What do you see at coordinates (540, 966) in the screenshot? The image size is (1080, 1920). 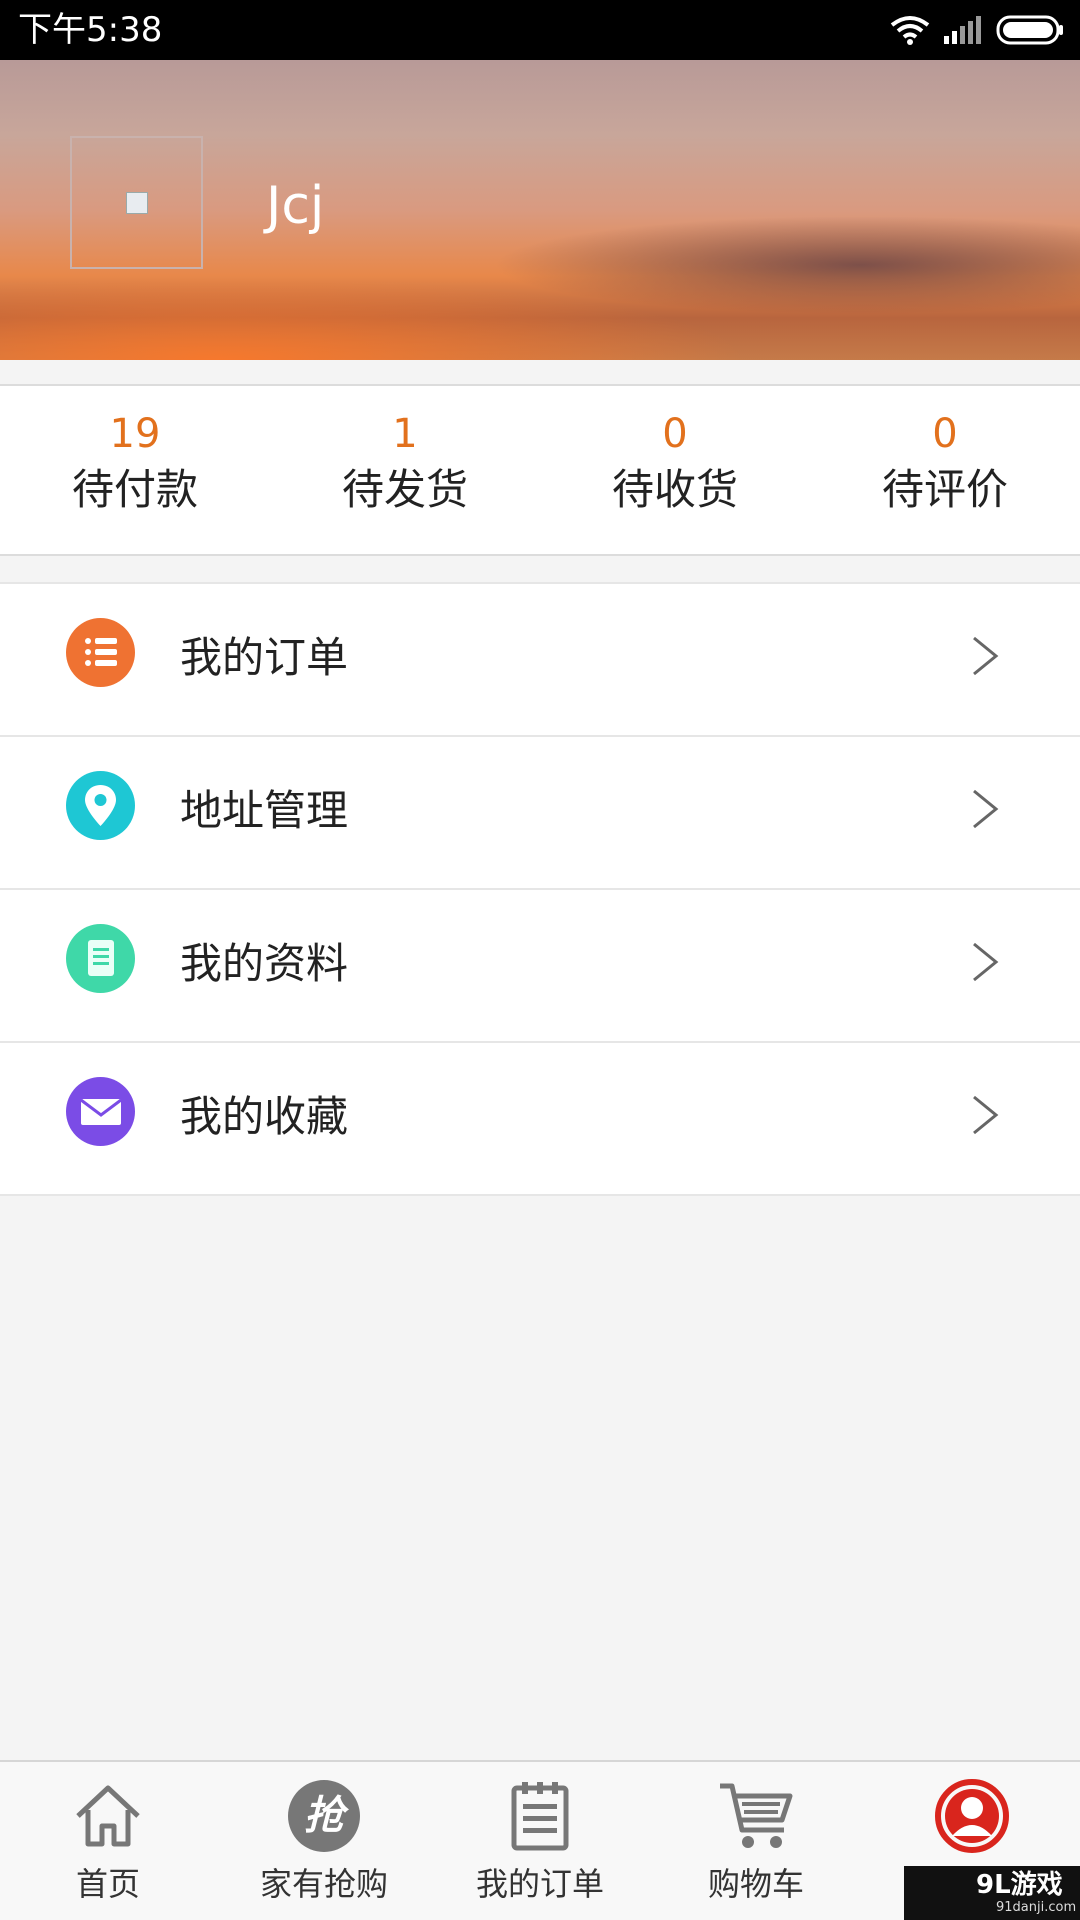 I see `menu-item-profile-info: 我的资料` at bounding box center [540, 966].